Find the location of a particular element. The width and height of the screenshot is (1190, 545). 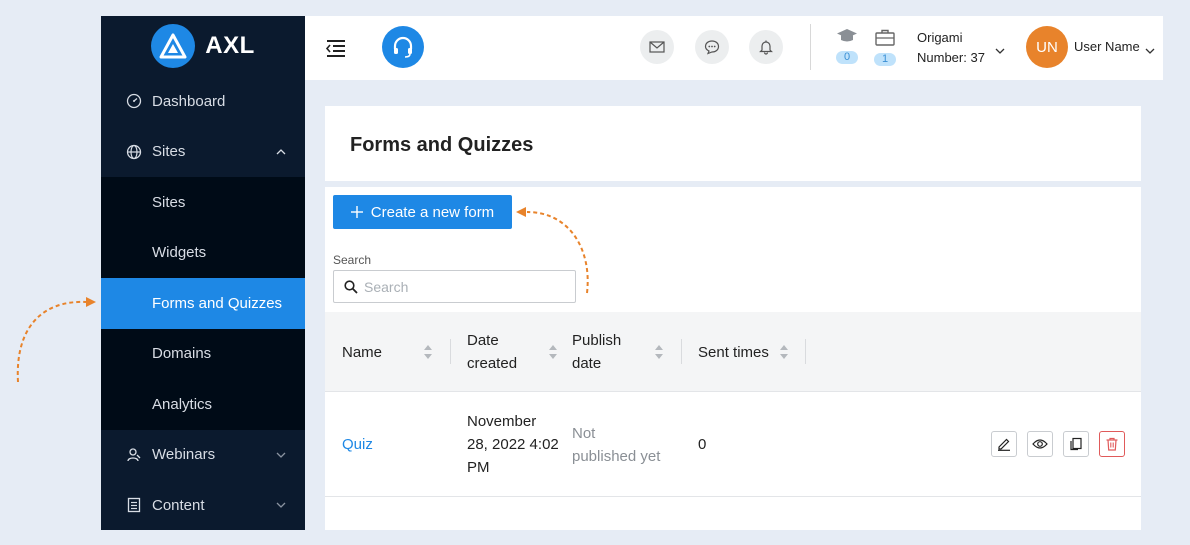

notifications-button is located at coordinates (766, 47).